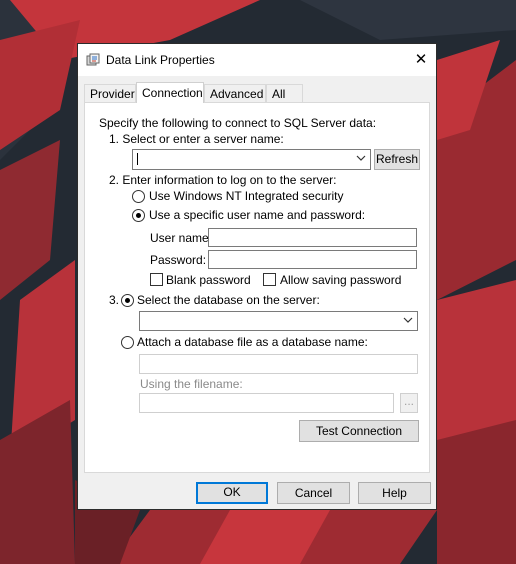 Image resolution: width=516 pixels, height=564 pixels. Describe the element at coordinates (257, 60) in the screenshot. I see `title-bar: Data Link Properties ✕` at that location.